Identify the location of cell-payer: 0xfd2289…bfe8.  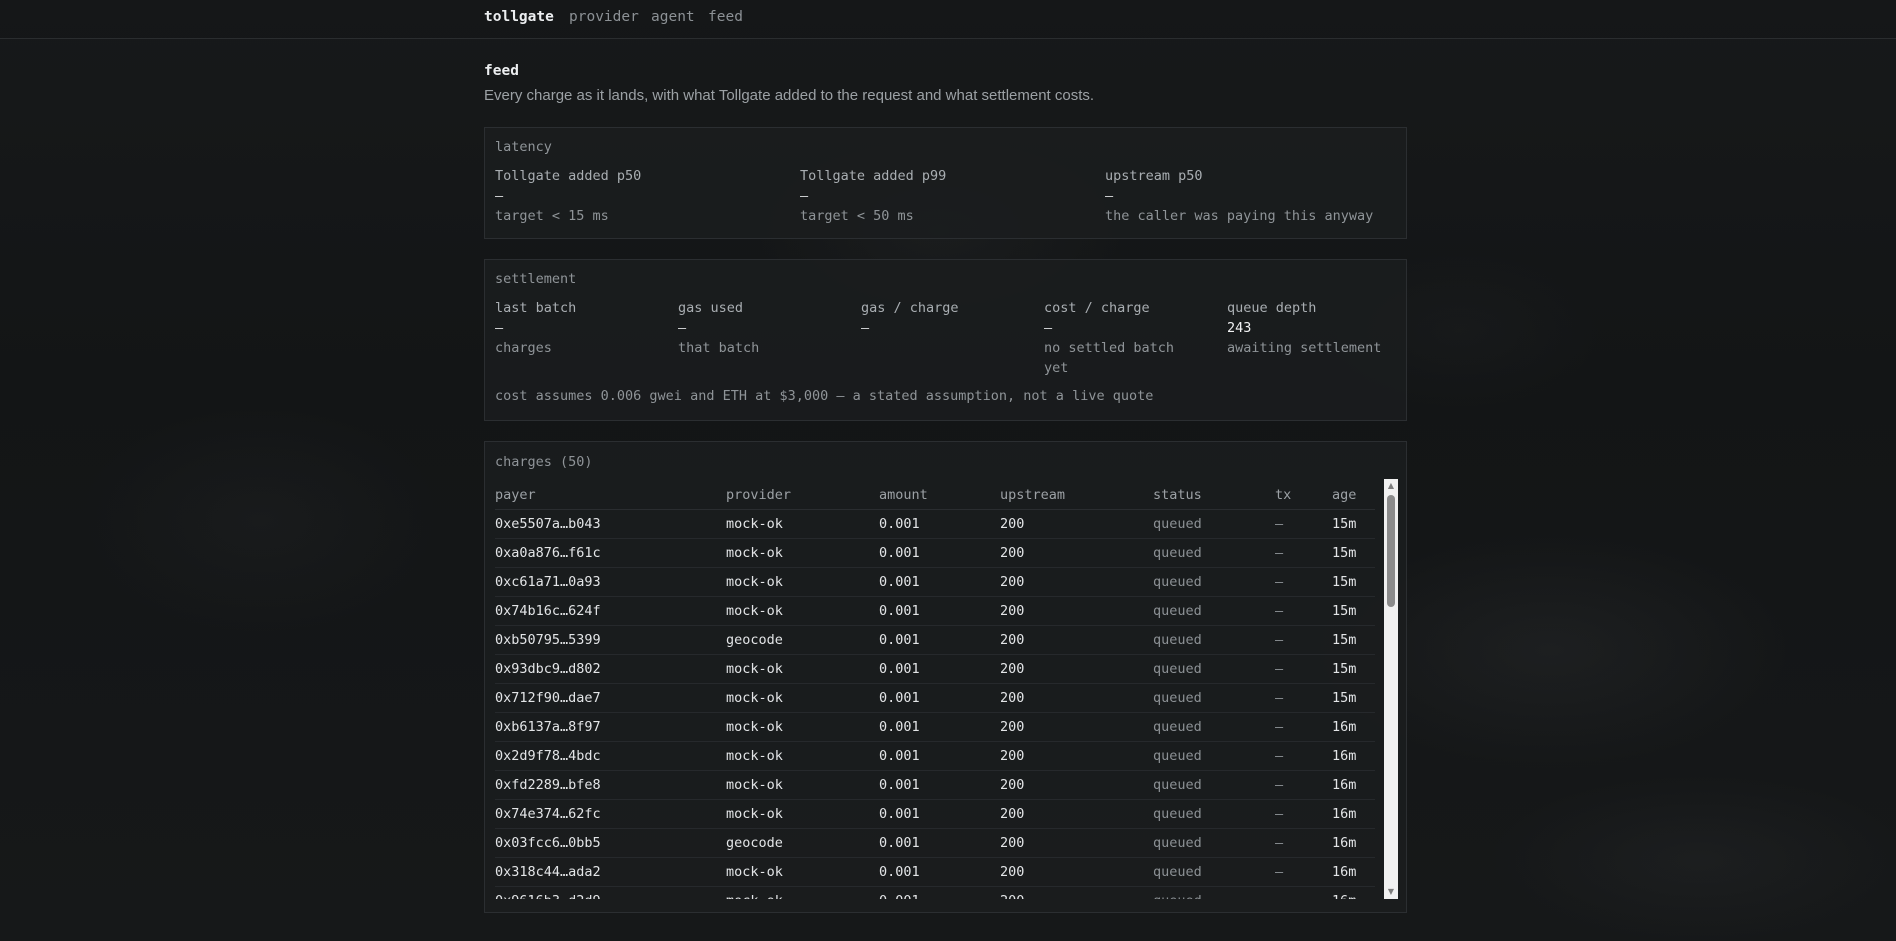
(610, 785).